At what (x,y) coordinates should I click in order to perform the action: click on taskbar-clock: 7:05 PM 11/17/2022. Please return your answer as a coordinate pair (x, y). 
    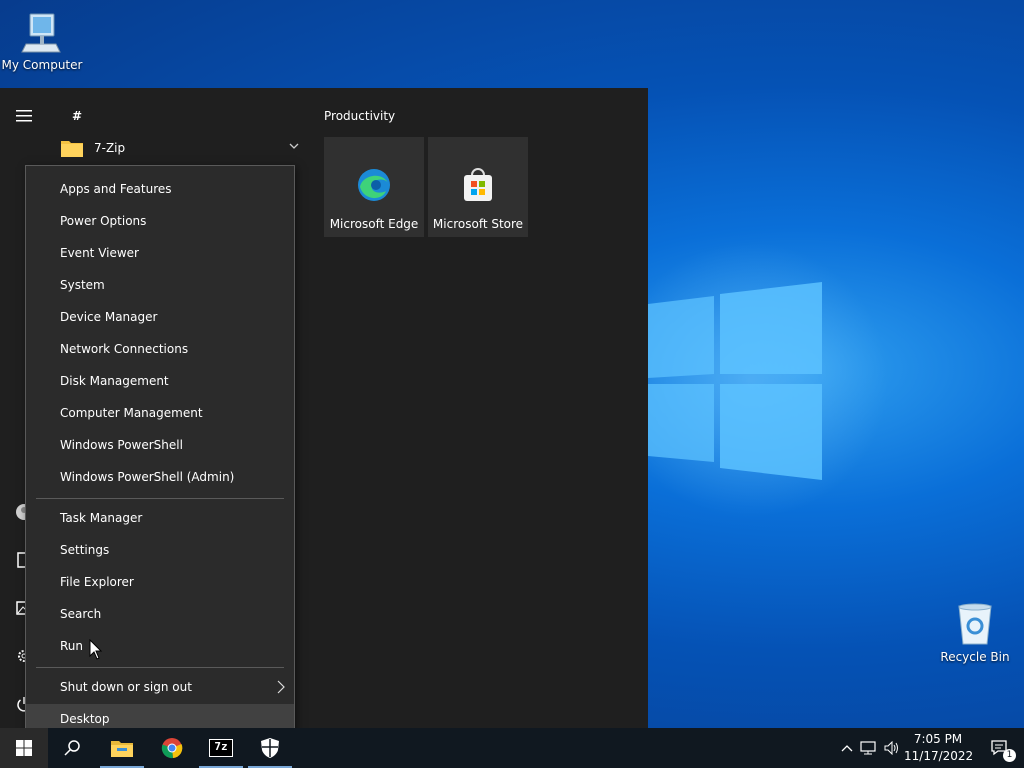
    Looking at the image, I should click on (939, 748).